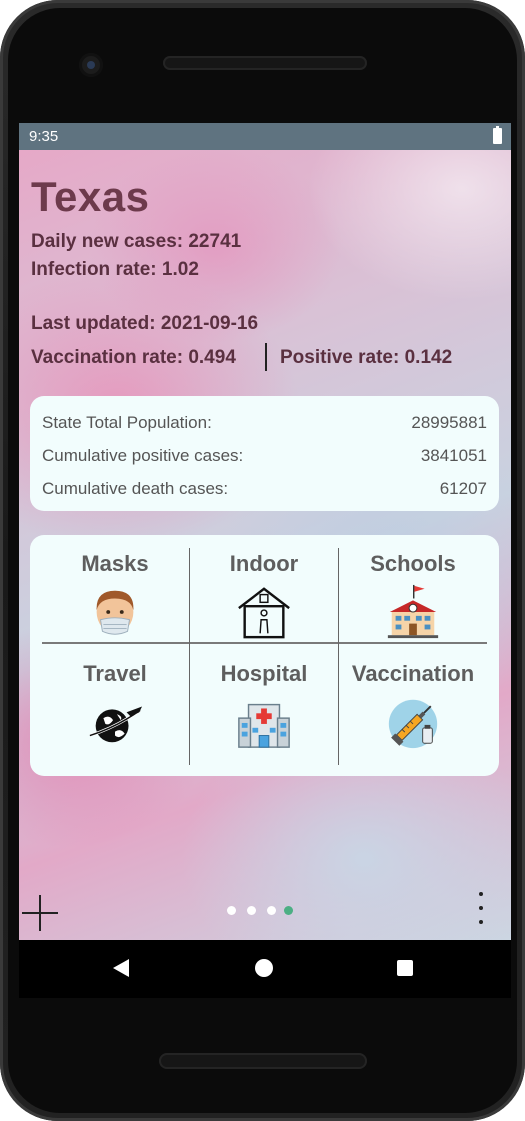 This screenshot has height=1121, width=525. What do you see at coordinates (135, 488) in the screenshot?
I see `stat-label: Cumulative death cases:` at bounding box center [135, 488].